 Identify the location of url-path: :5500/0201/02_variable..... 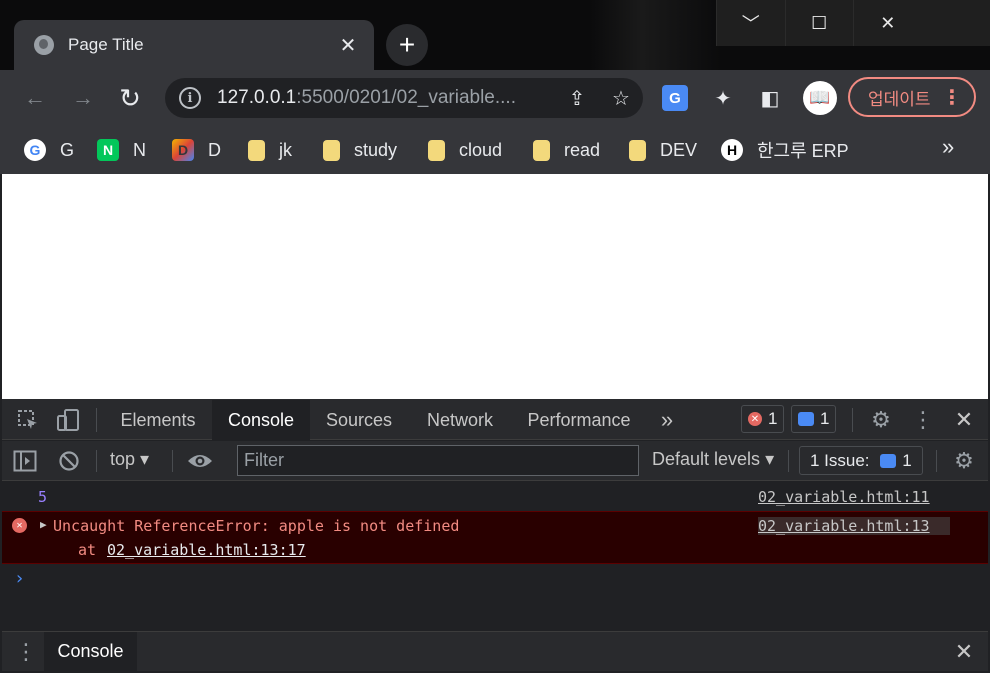
(406, 97).